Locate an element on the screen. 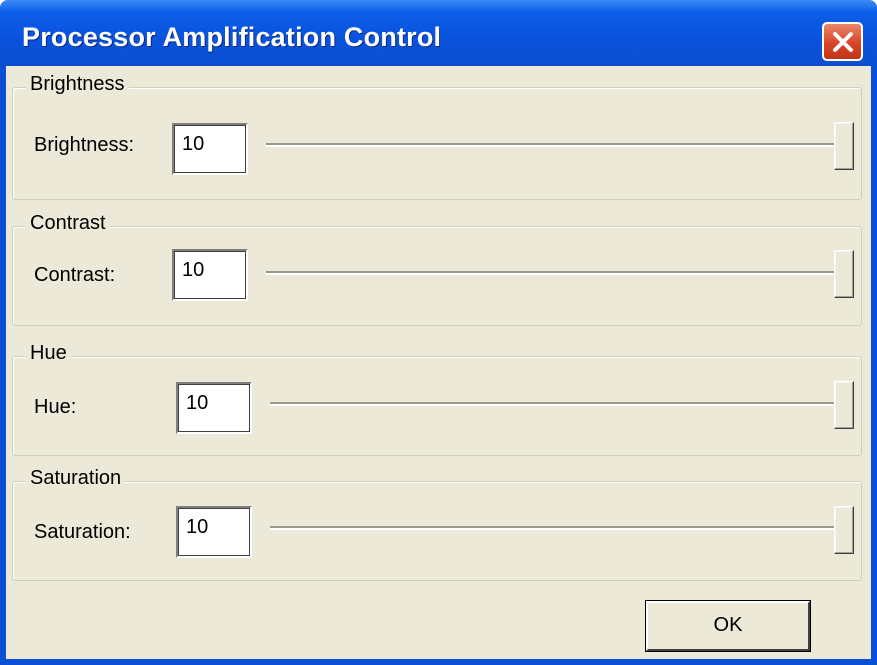 The height and width of the screenshot is (665, 877). brightness-slider-track is located at coordinates (558, 145).